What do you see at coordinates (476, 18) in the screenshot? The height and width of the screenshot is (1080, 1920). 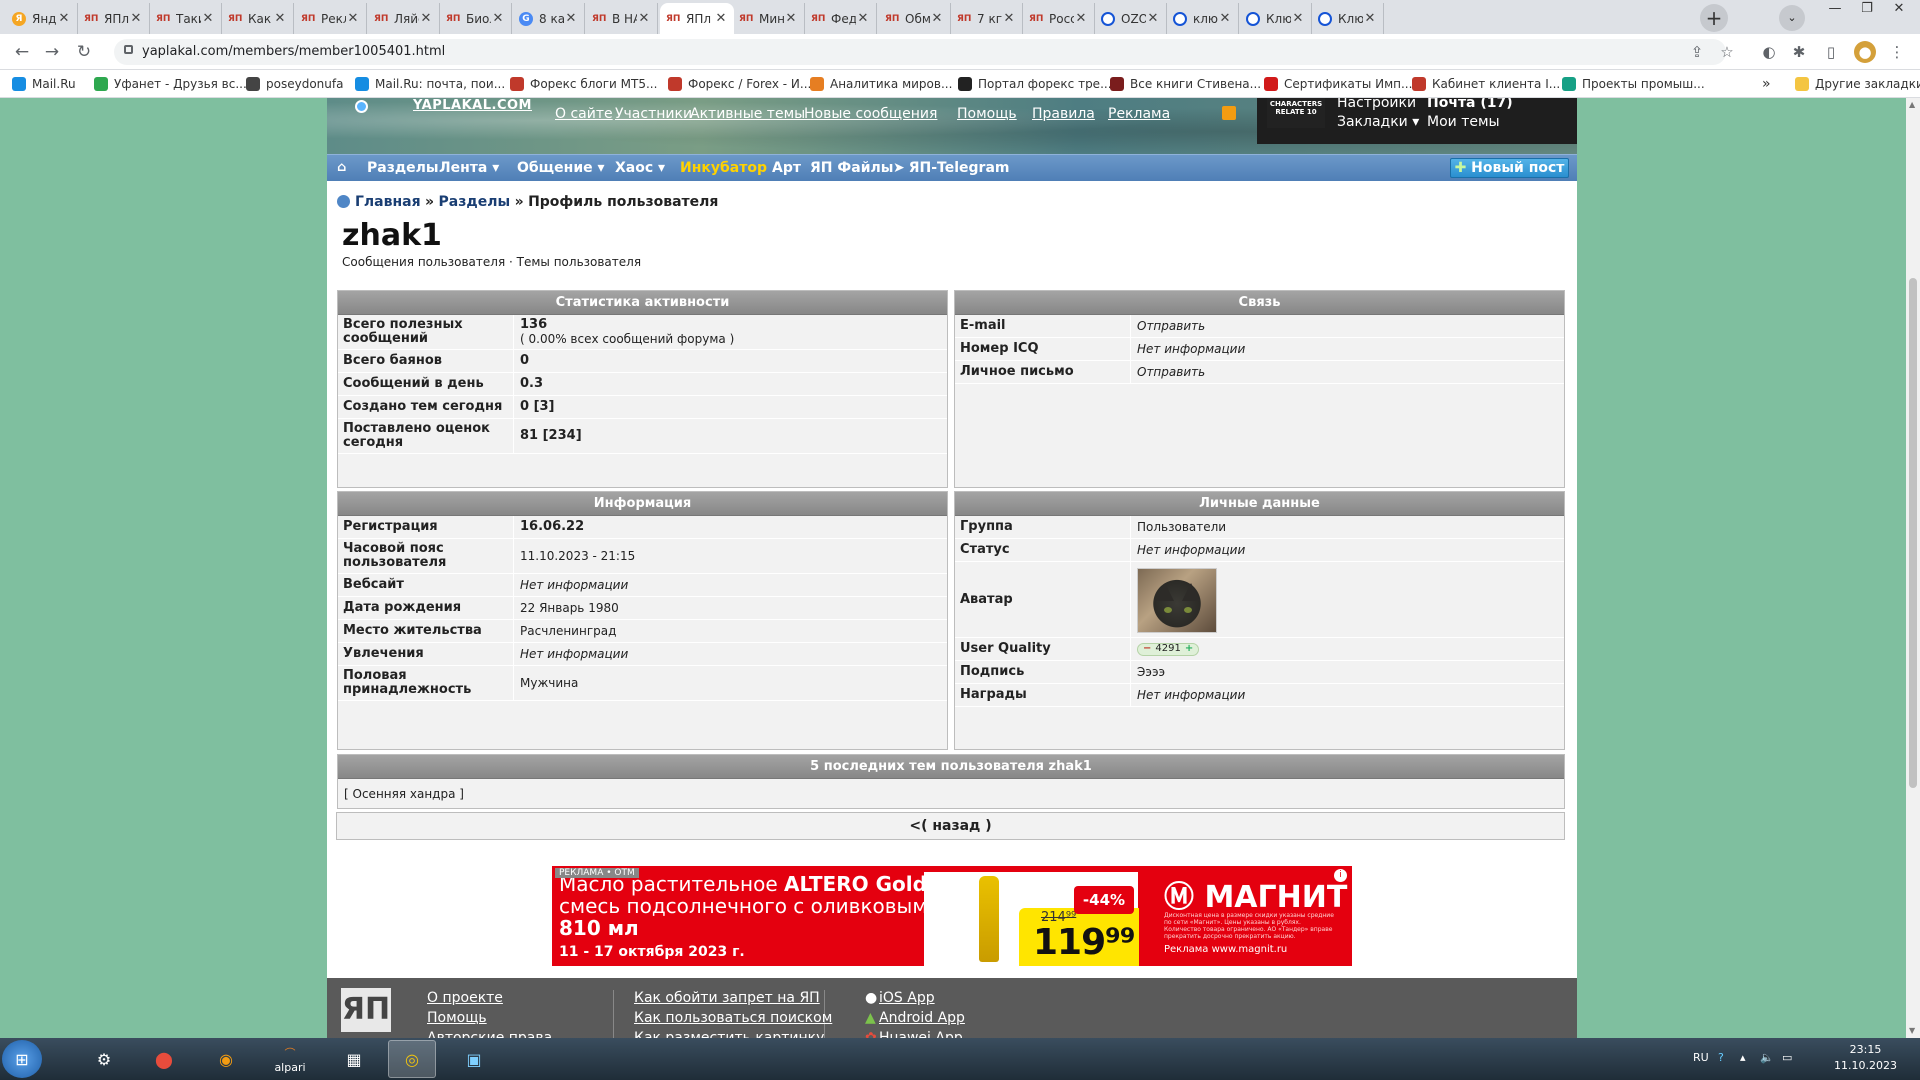 I see `browser-tab: ЯП Биол✕` at bounding box center [476, 18].